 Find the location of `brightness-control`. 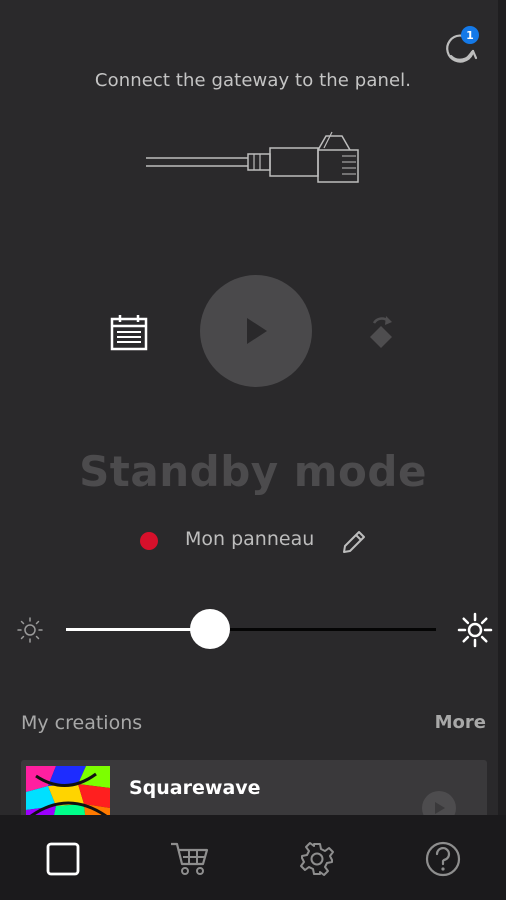

brightness-control is located at coordinates (253, 630).